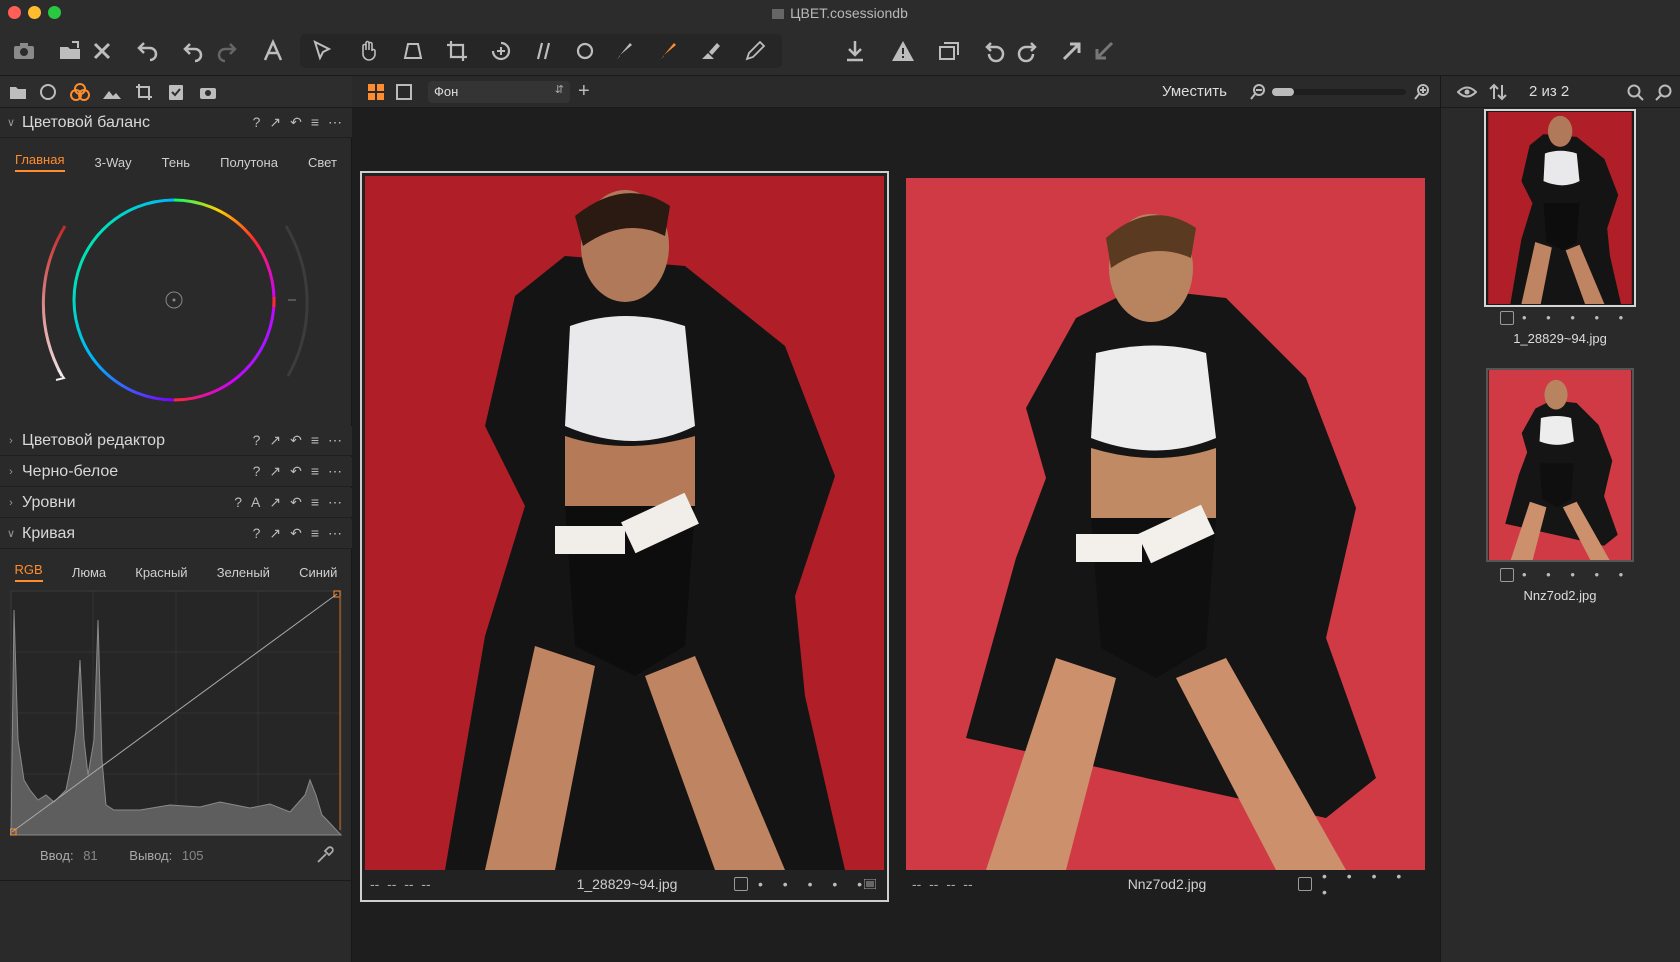  Describe the element at coordinates (1072, 51) in the screenshot. I see `copy-adjustments-icon` at that location.